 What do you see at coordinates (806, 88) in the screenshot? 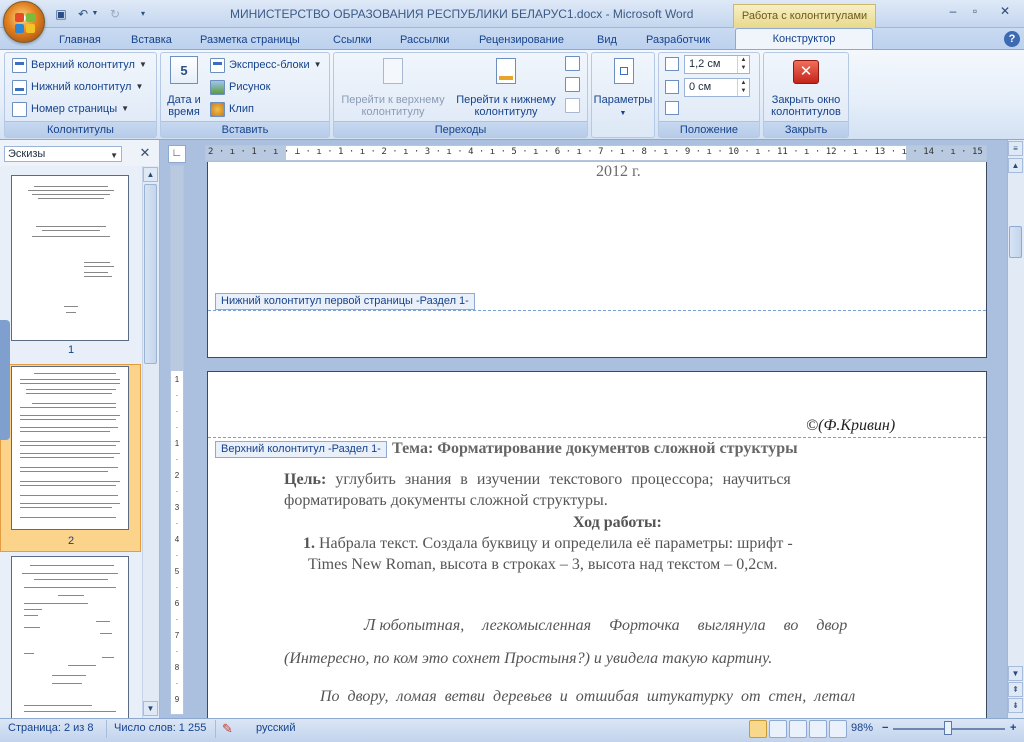
I see `close-header-footer-button: ✕ Закрыть окно колонтитулов` at bounding box center [806, 88].